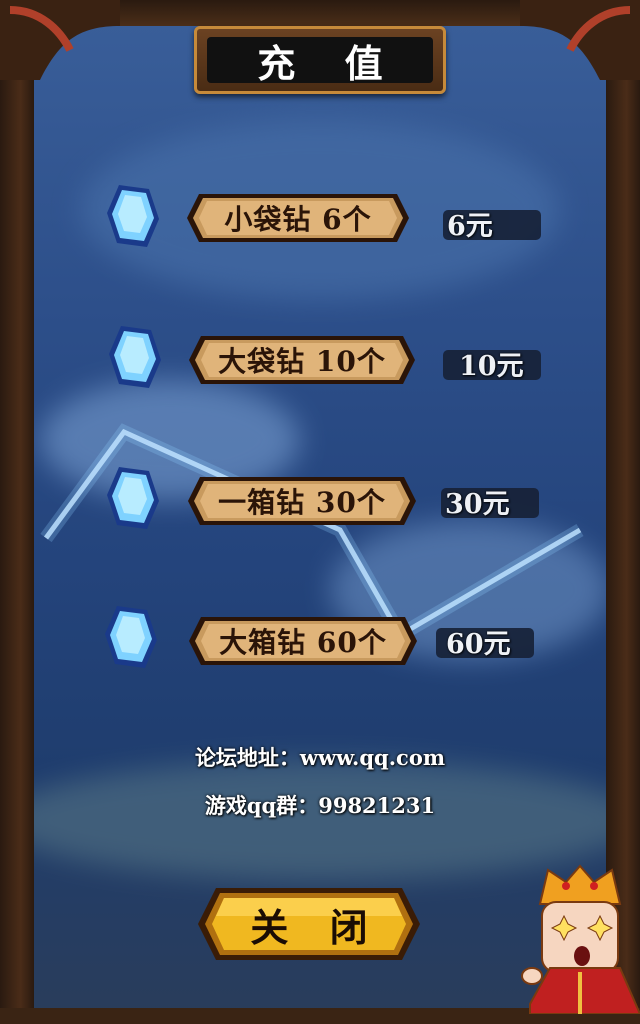 The width and height of the screenshot is (640, 1024). What do you see at coordinates (320, 757) in the screenshot?
I see `forum-address: 论坛地址：www.qq.com` at bounding box center [320, 757].